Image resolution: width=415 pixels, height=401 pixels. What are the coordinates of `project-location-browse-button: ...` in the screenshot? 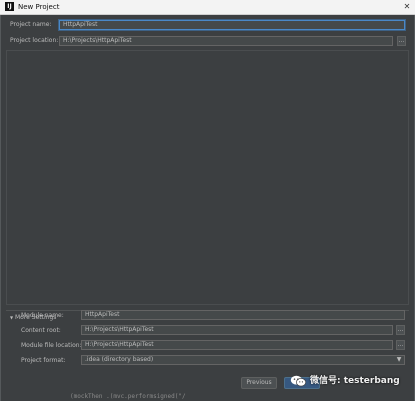 It's located at (401, 41).